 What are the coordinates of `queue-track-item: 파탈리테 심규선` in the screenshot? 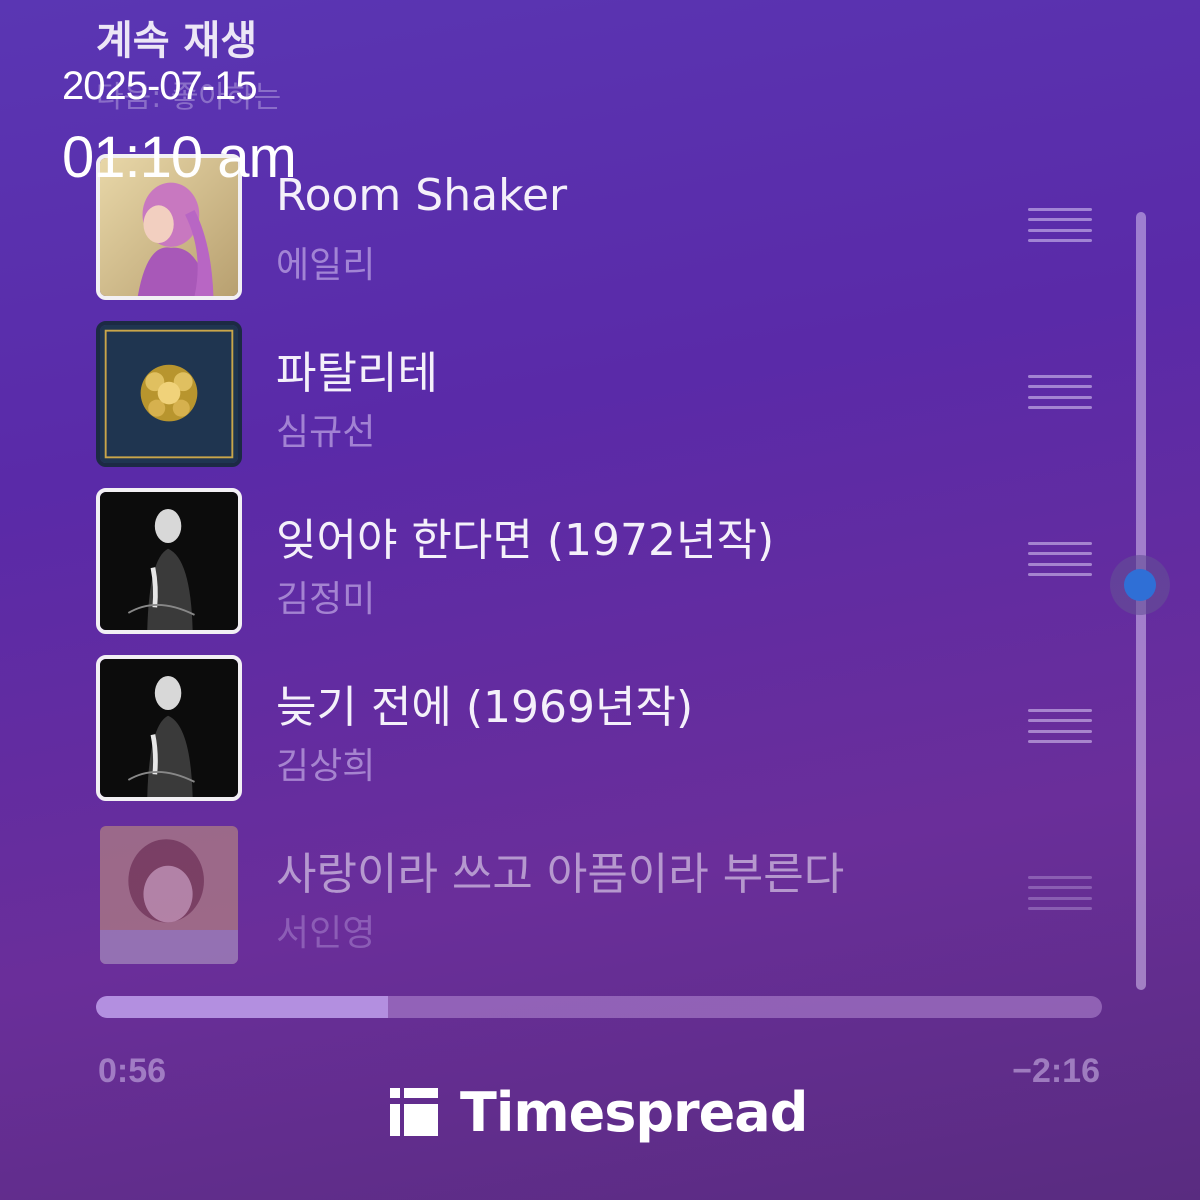 It's located at (601, 394).